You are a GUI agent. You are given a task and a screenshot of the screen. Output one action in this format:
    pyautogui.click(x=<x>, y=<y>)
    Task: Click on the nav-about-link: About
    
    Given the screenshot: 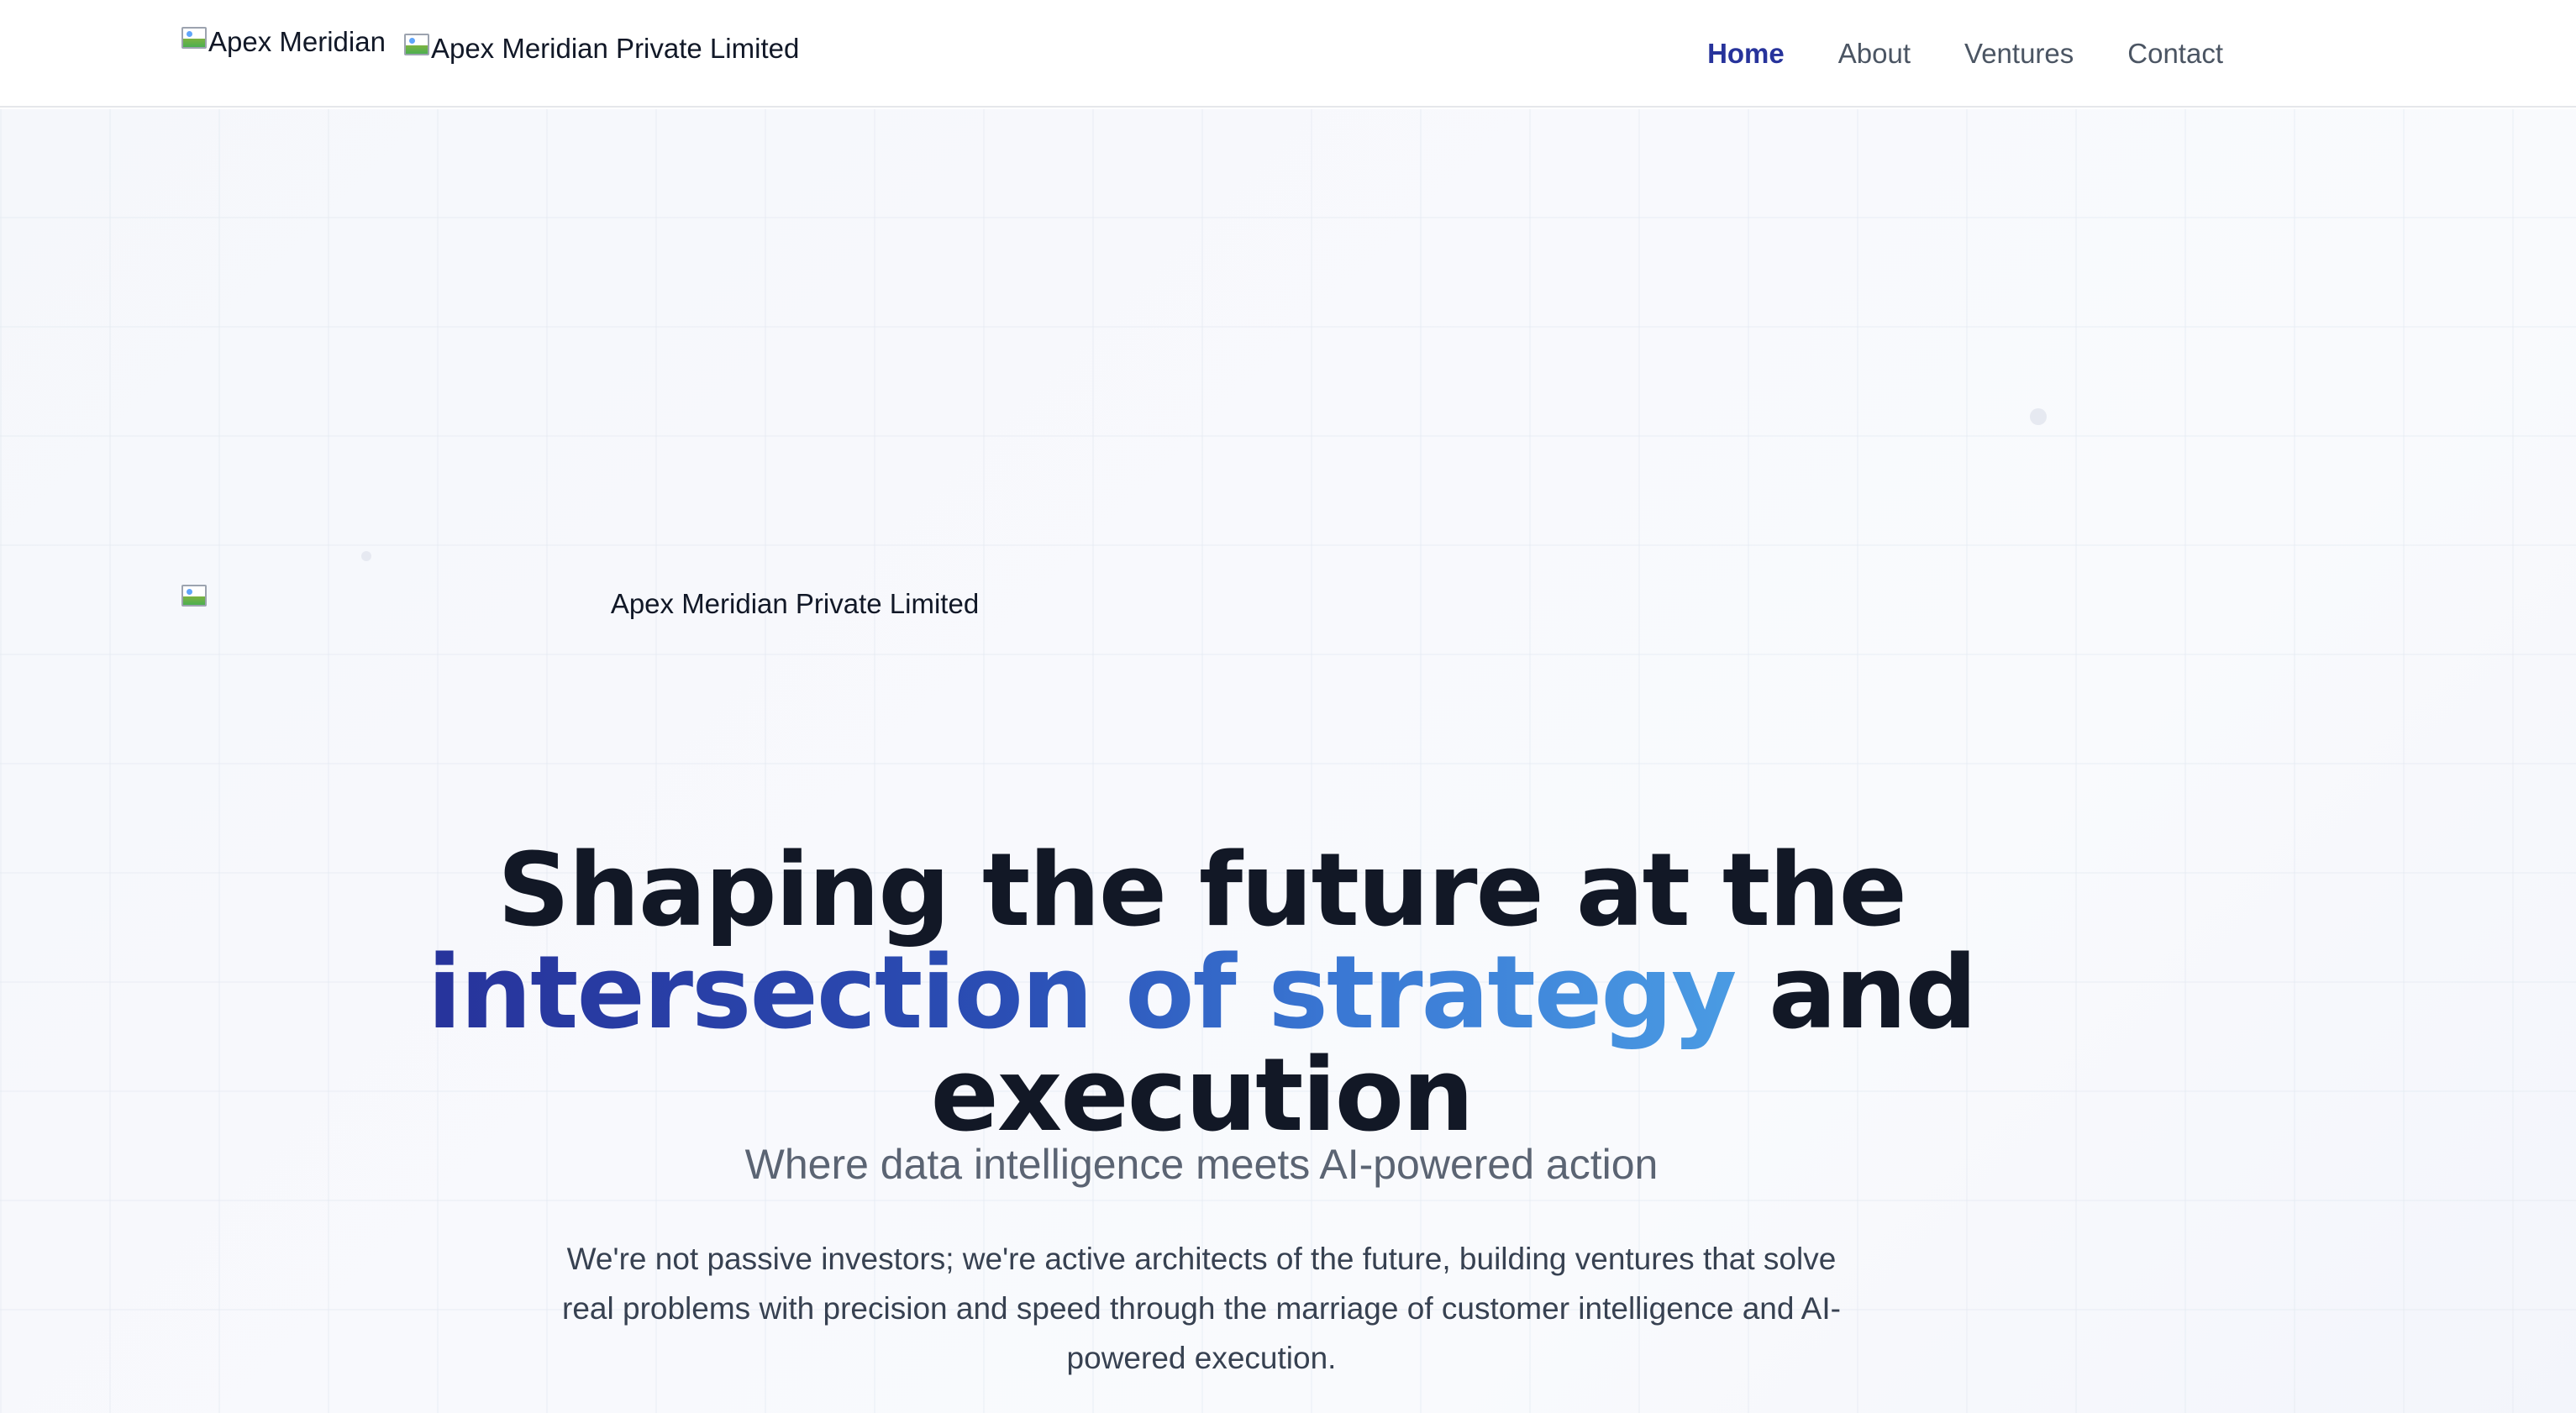 What is the action you would take?
    pyautogui.click(x=1874, y=54)
    